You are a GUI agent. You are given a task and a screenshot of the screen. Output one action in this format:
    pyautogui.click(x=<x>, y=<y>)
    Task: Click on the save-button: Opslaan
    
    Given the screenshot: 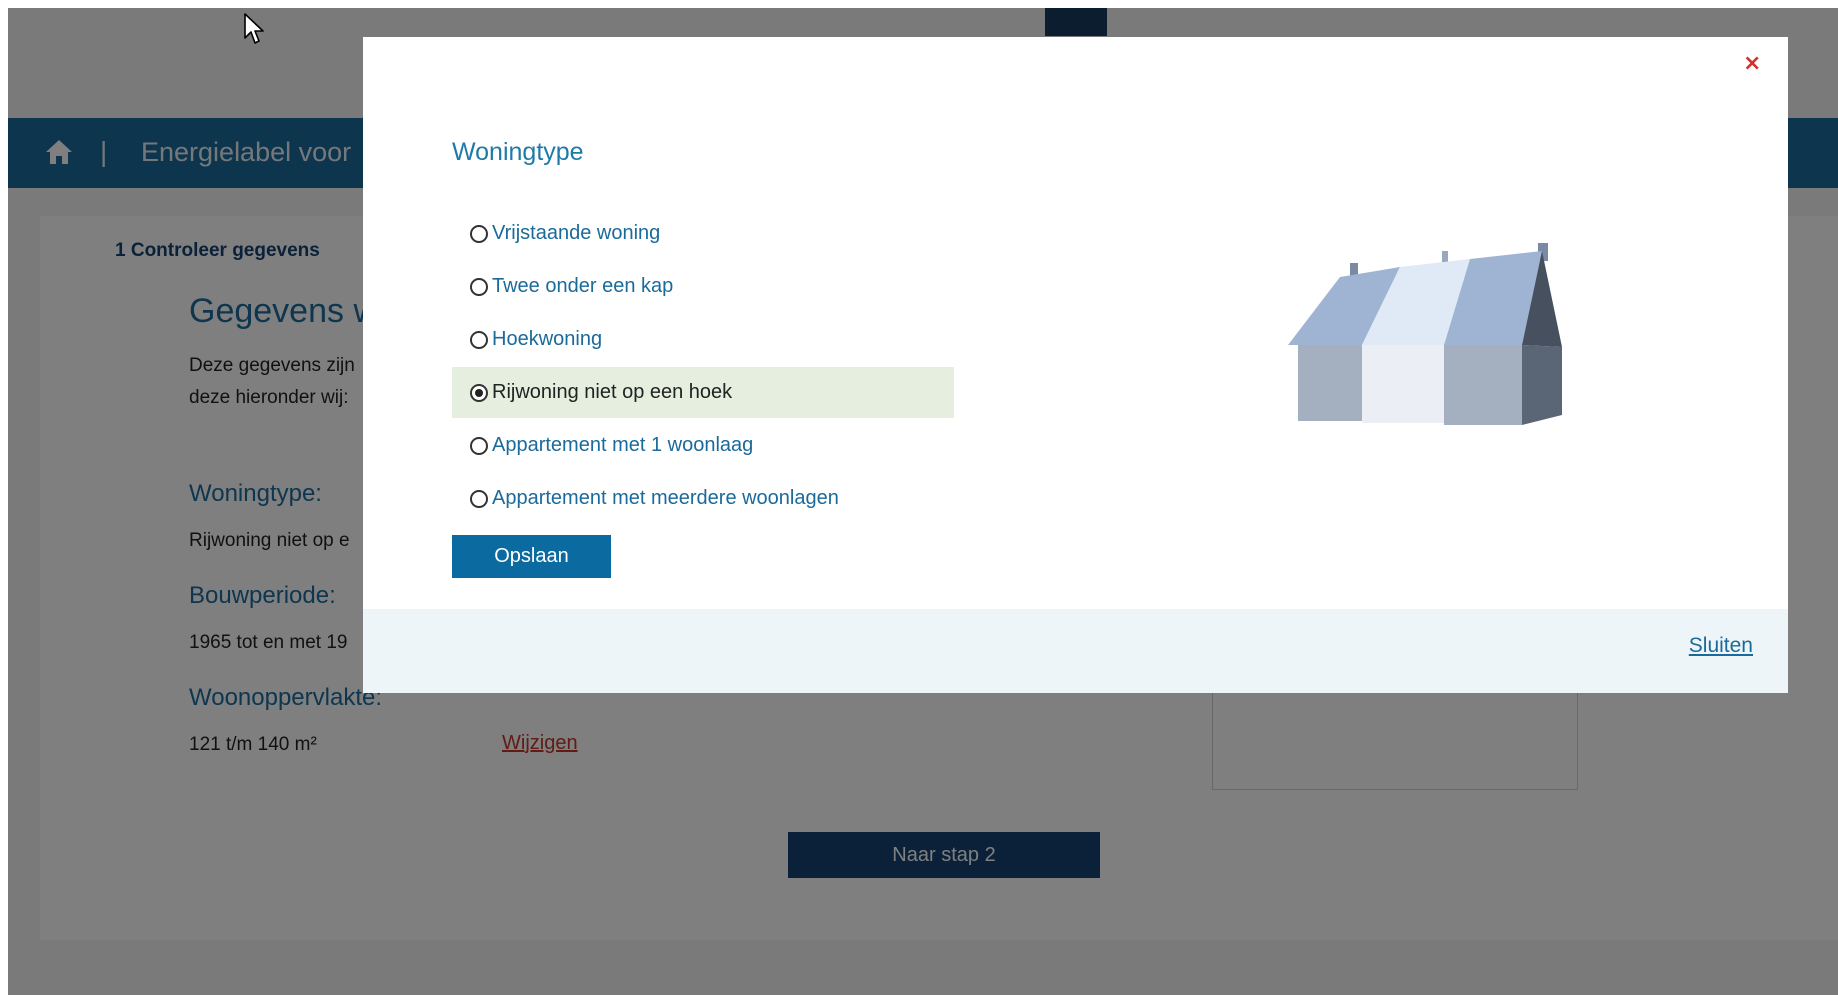 What is the action you would take?
    pyautogui.click(x=531, y=556)
    